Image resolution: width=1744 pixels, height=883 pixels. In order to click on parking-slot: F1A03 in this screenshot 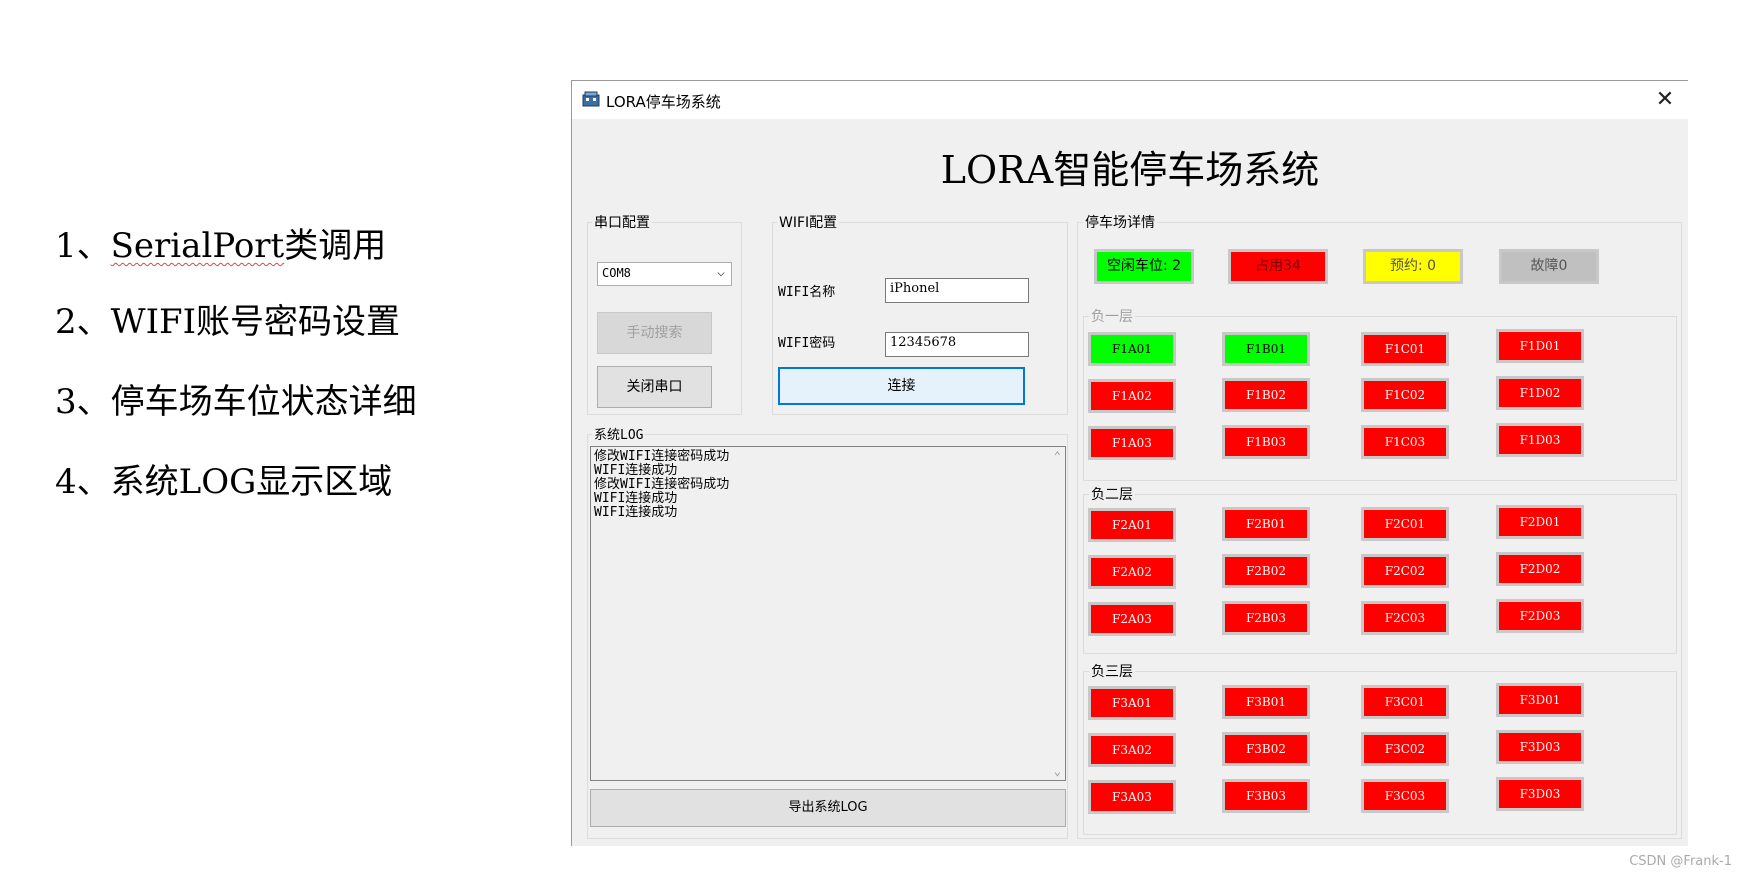, I will do `click(1132, 443)`.